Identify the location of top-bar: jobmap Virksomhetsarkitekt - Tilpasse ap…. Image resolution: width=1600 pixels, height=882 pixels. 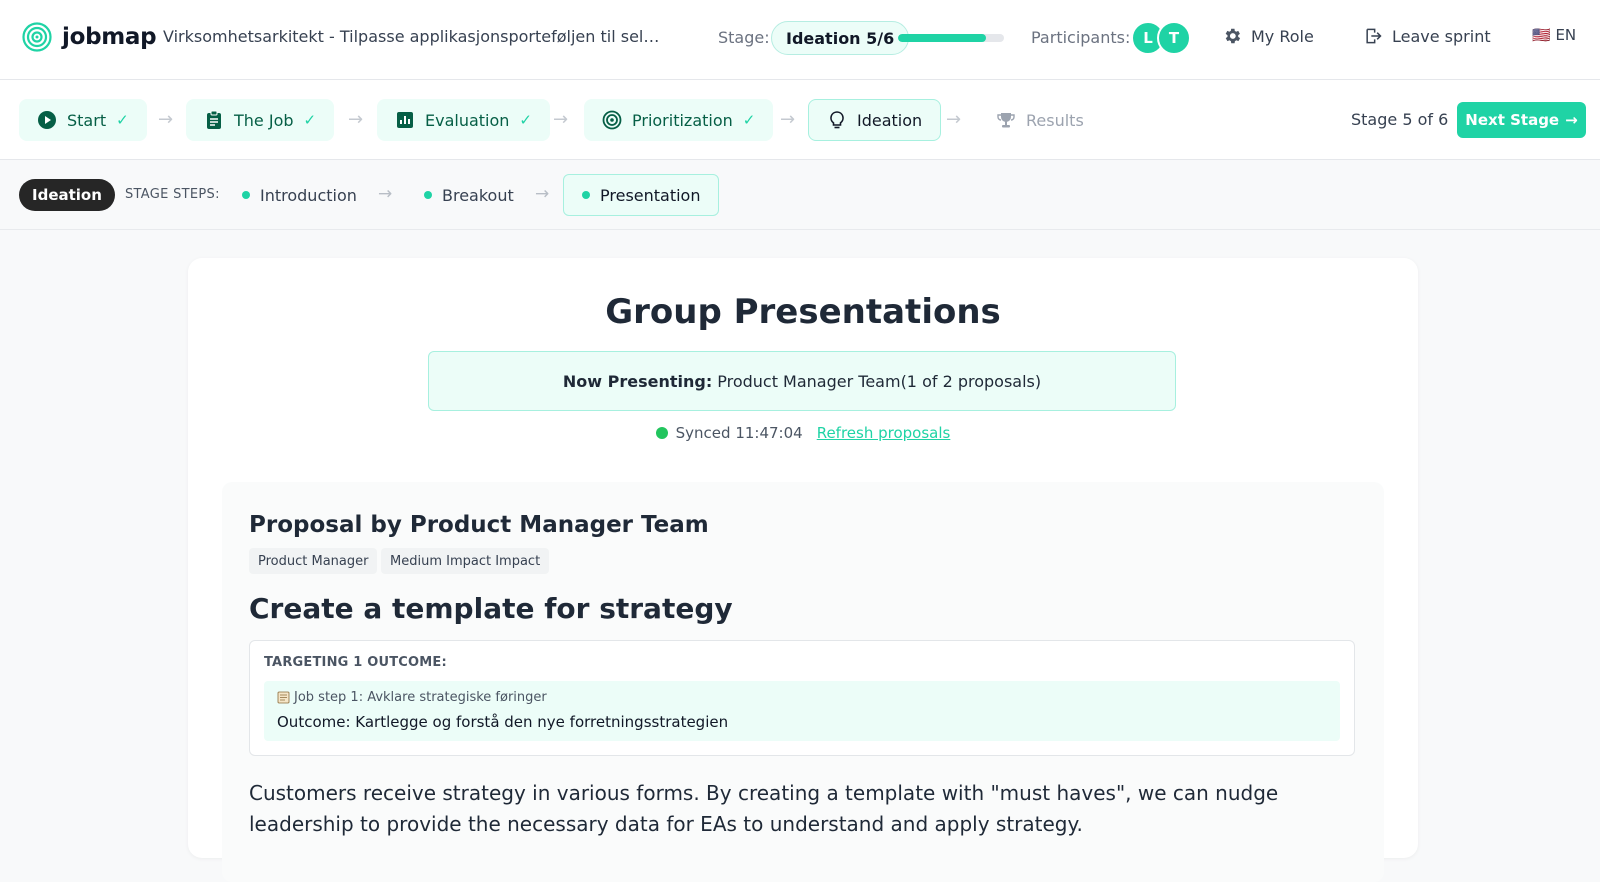
(800, 40).